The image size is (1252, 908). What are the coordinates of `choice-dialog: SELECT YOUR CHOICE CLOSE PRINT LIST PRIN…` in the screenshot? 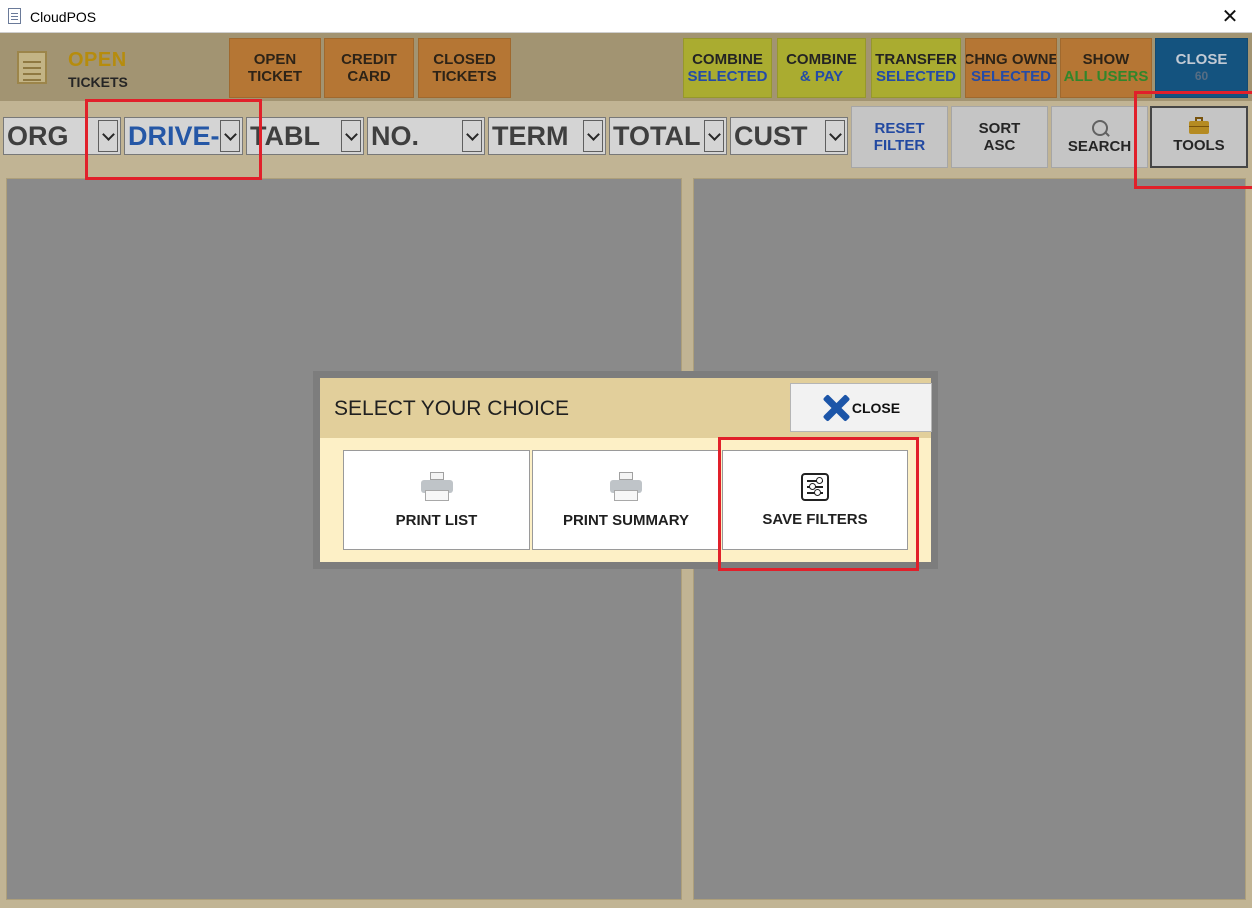 It's located at (625, 470).